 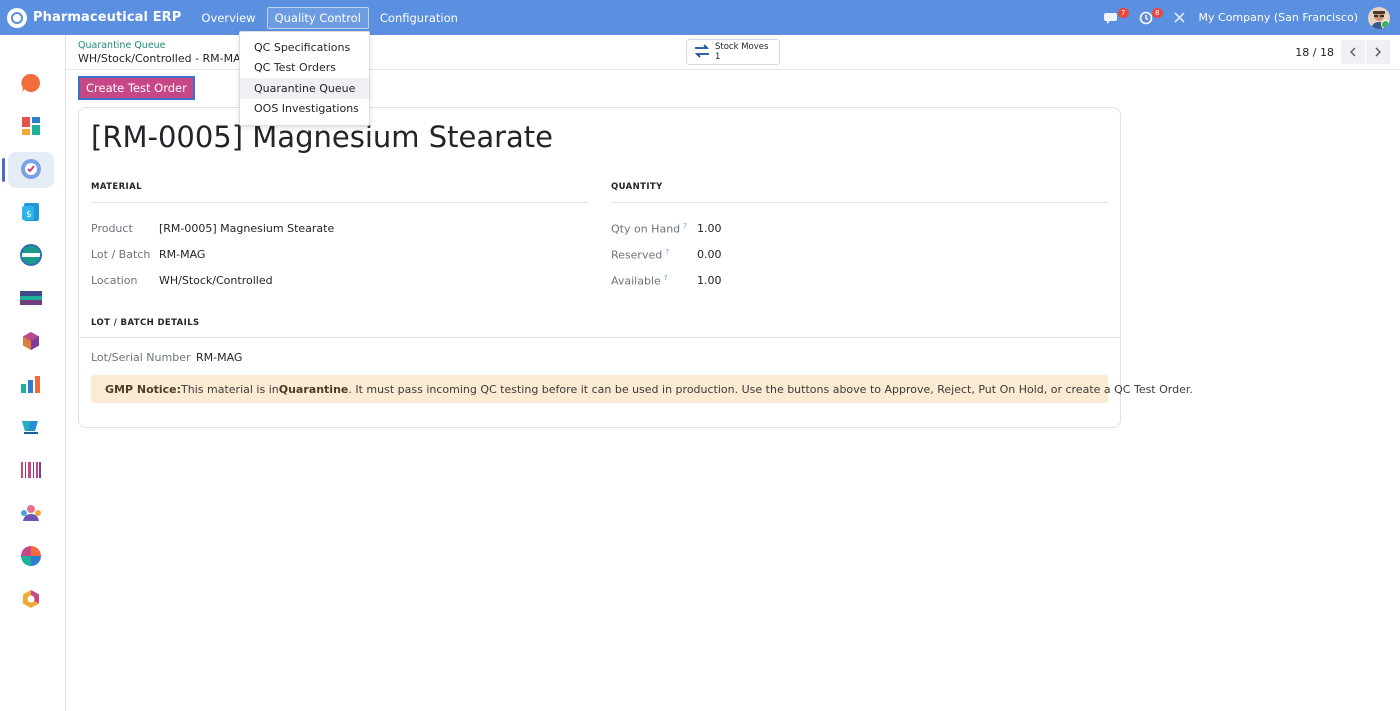 What do you see at coordinates (1123, 12) in the screenshot?
I see `messages-badge: 7` at bounding box center [1123, 12].